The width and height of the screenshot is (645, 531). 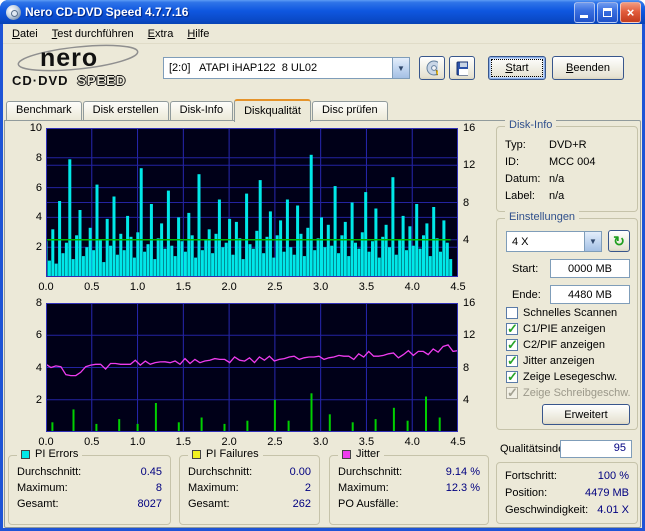 I want to click on disk-id-value: MCC 004, so click(x=572, y=162).